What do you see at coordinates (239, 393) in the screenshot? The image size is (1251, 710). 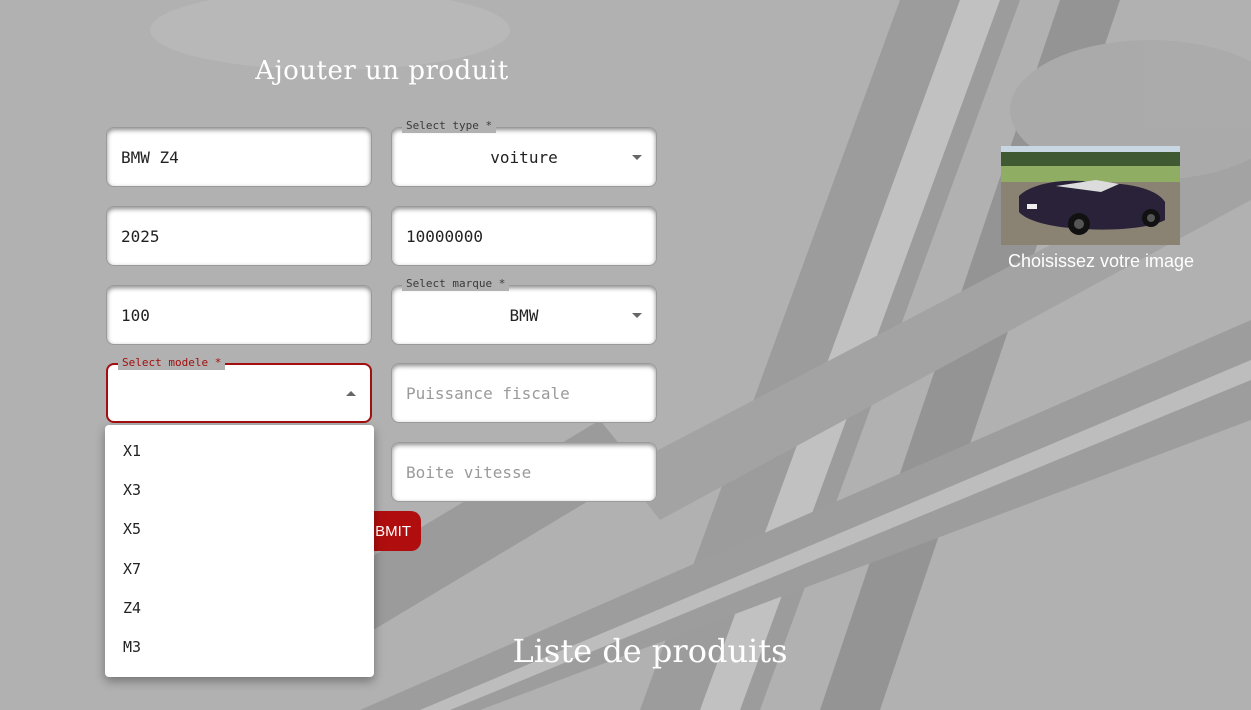 I see `modele-select-value` at bounding box center [239, 393].